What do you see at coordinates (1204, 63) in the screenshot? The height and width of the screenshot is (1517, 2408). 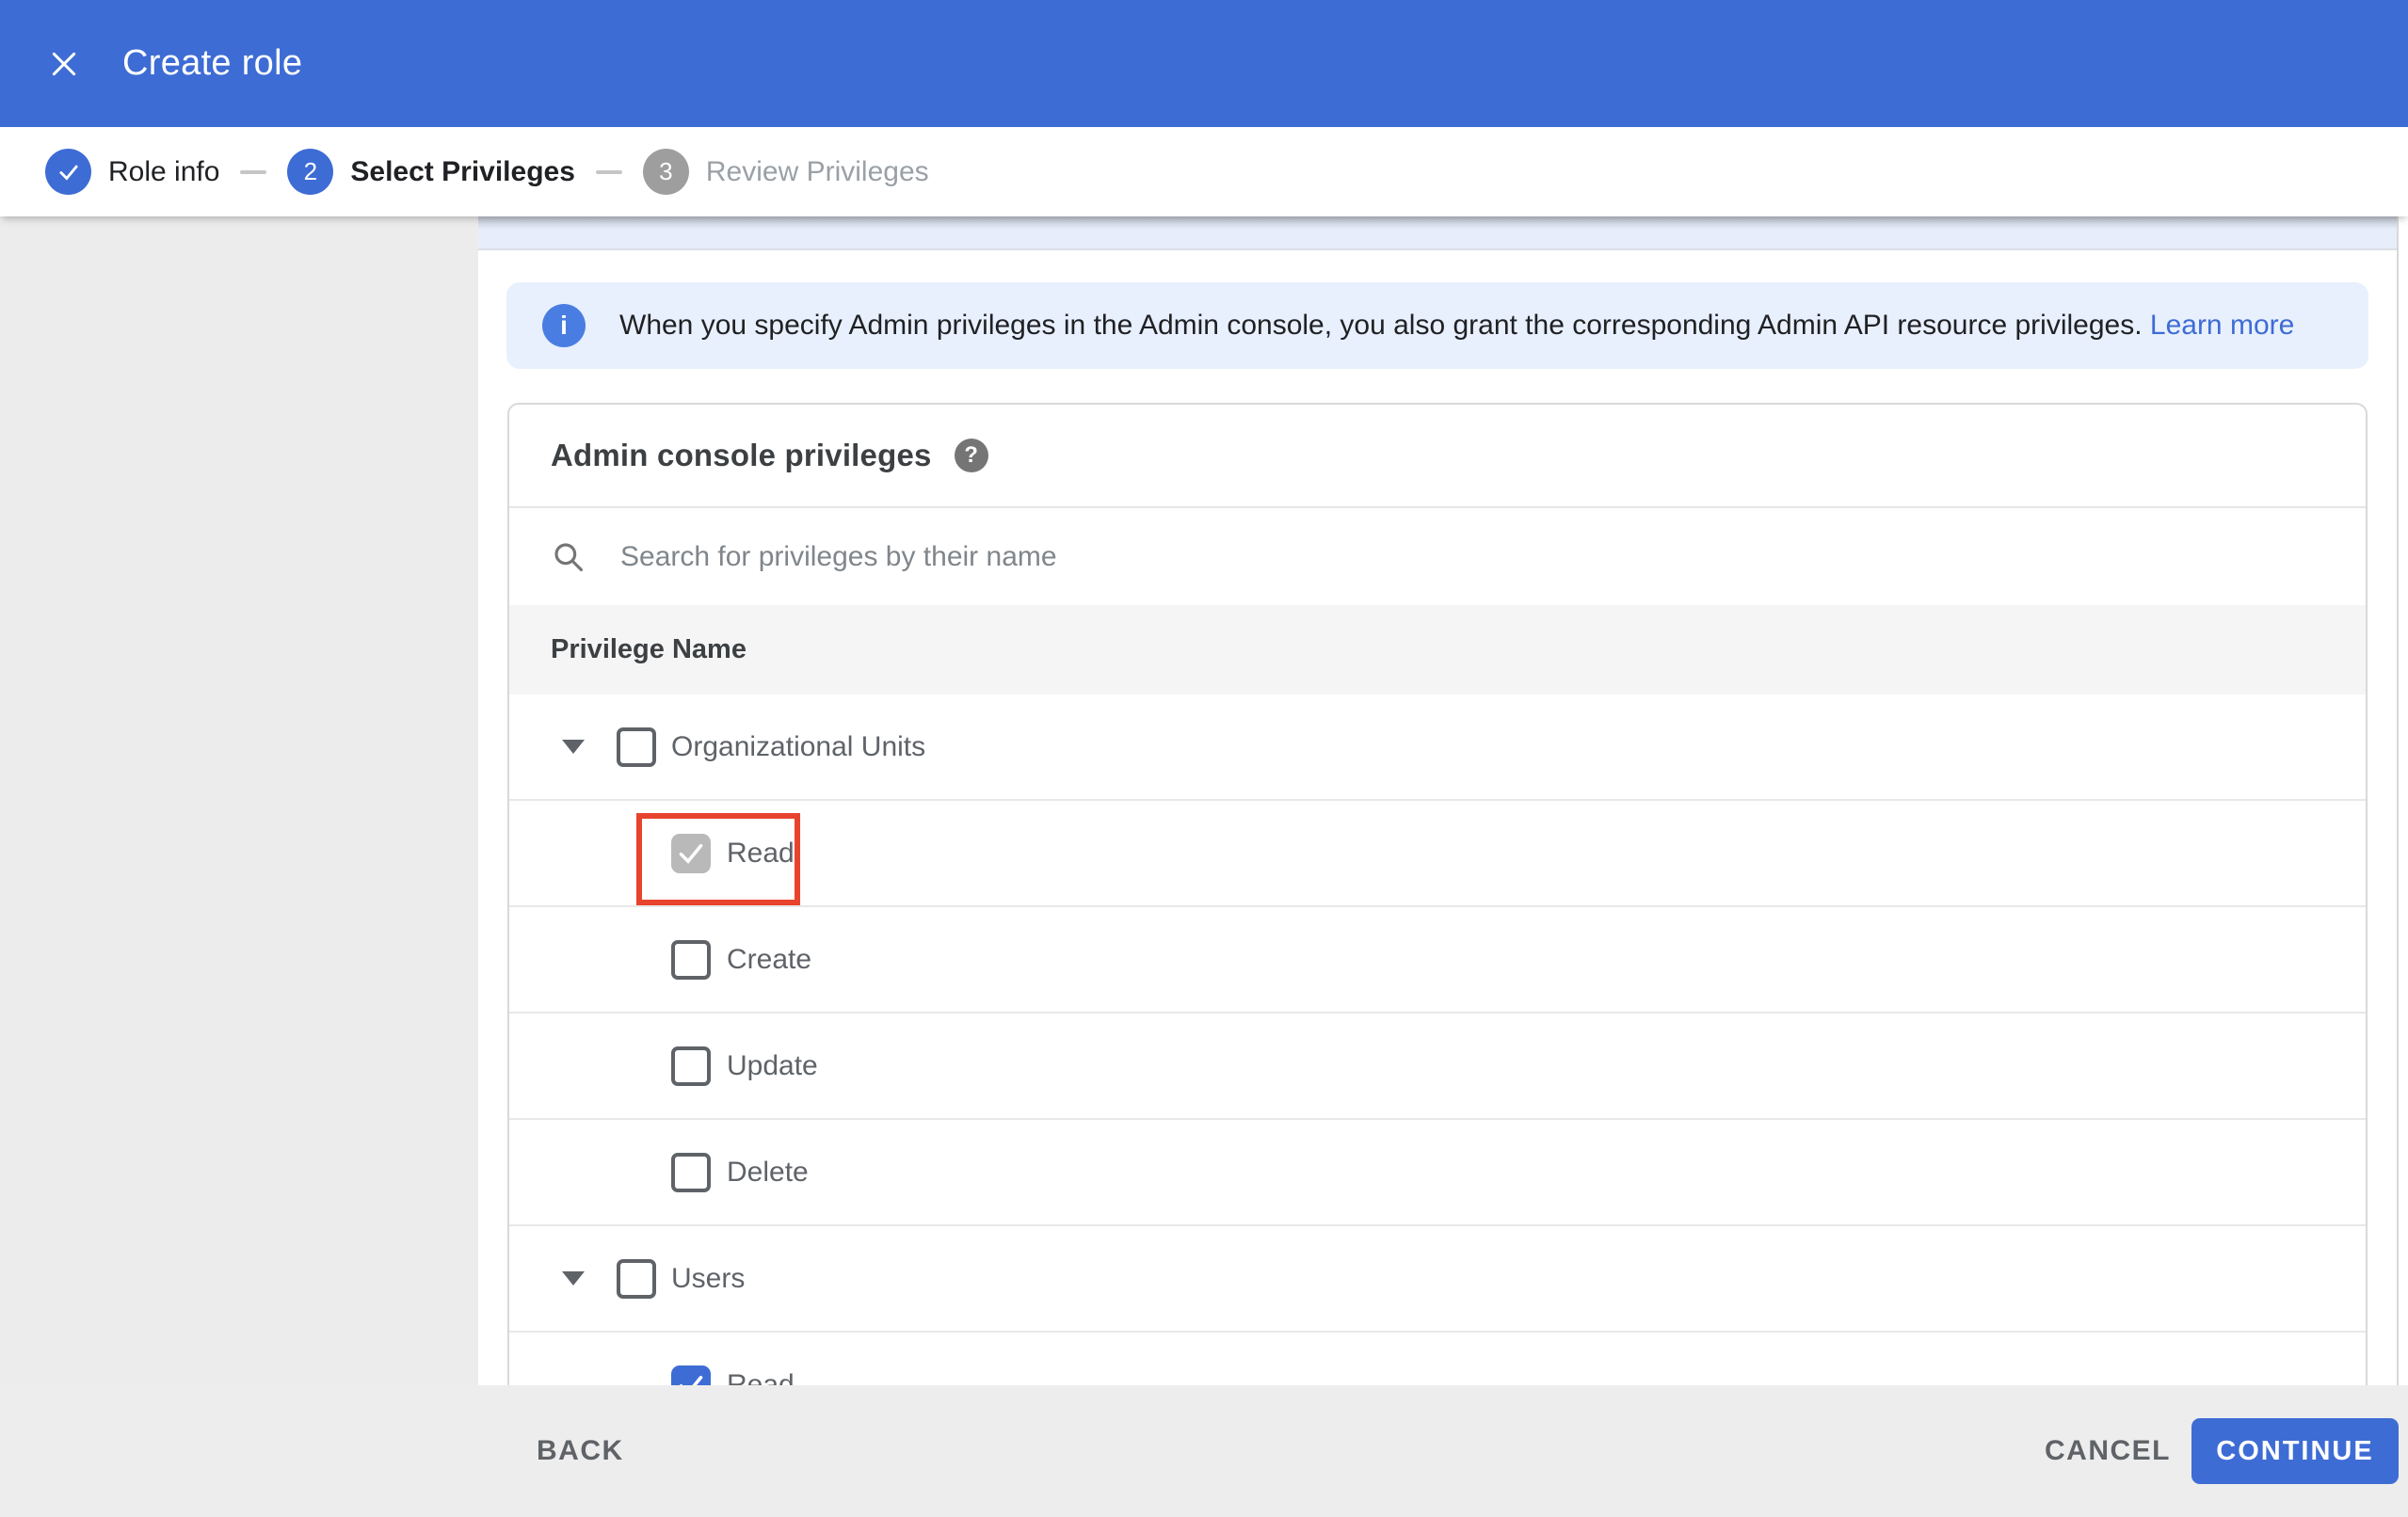 I see `dialog-header: Create role` at bounding box center [1204, 63].